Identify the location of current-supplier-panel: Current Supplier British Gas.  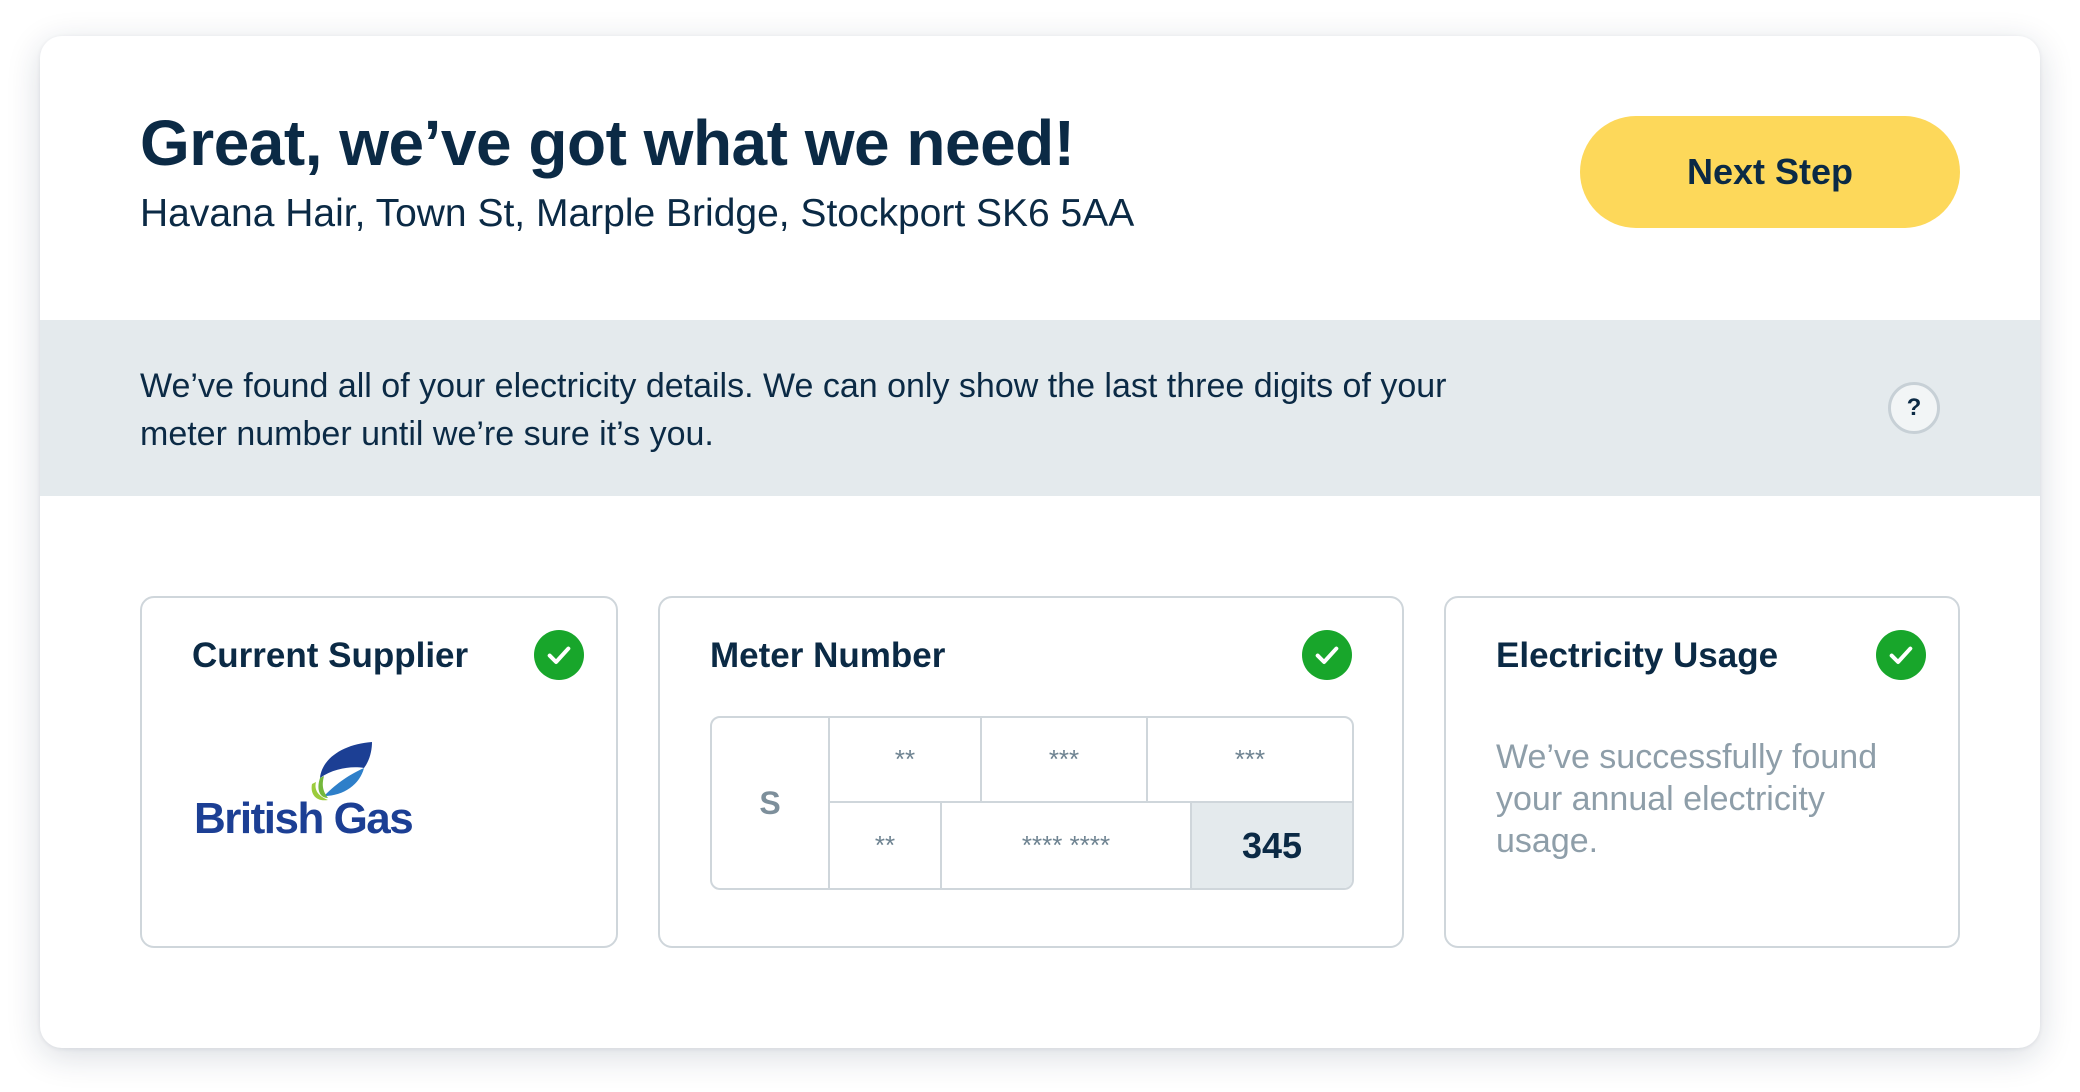
(379, 772).